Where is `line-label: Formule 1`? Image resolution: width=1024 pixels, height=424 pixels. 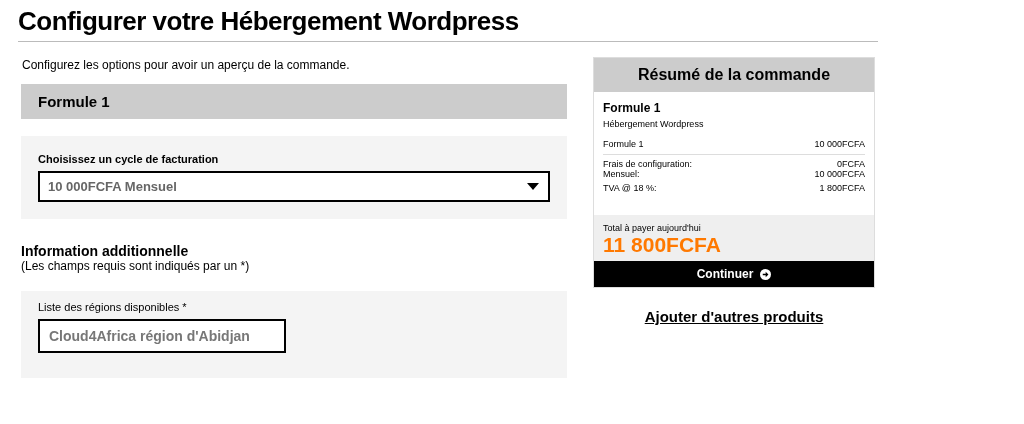 line-label: Formule 1 is located at coordinates (623, 144).